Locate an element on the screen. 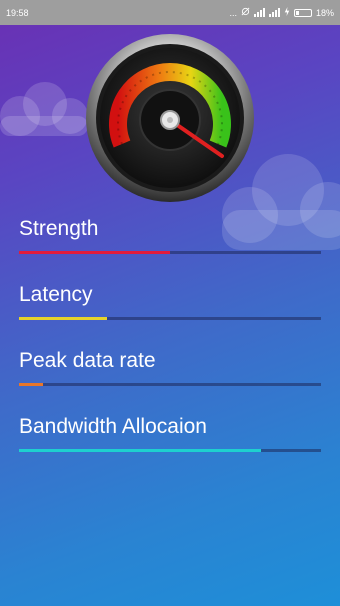 This screenshot has width=340, height=606. alarm-off-icon is located at coordinates (245, 12).